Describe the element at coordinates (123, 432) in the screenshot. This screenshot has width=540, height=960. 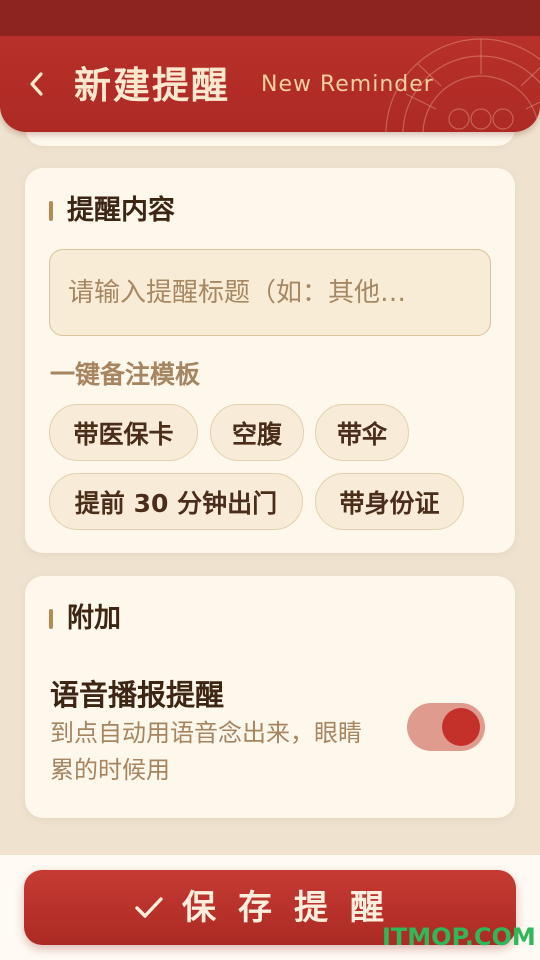
I see `template-chip-medical-card: 带医保卡` at that location.